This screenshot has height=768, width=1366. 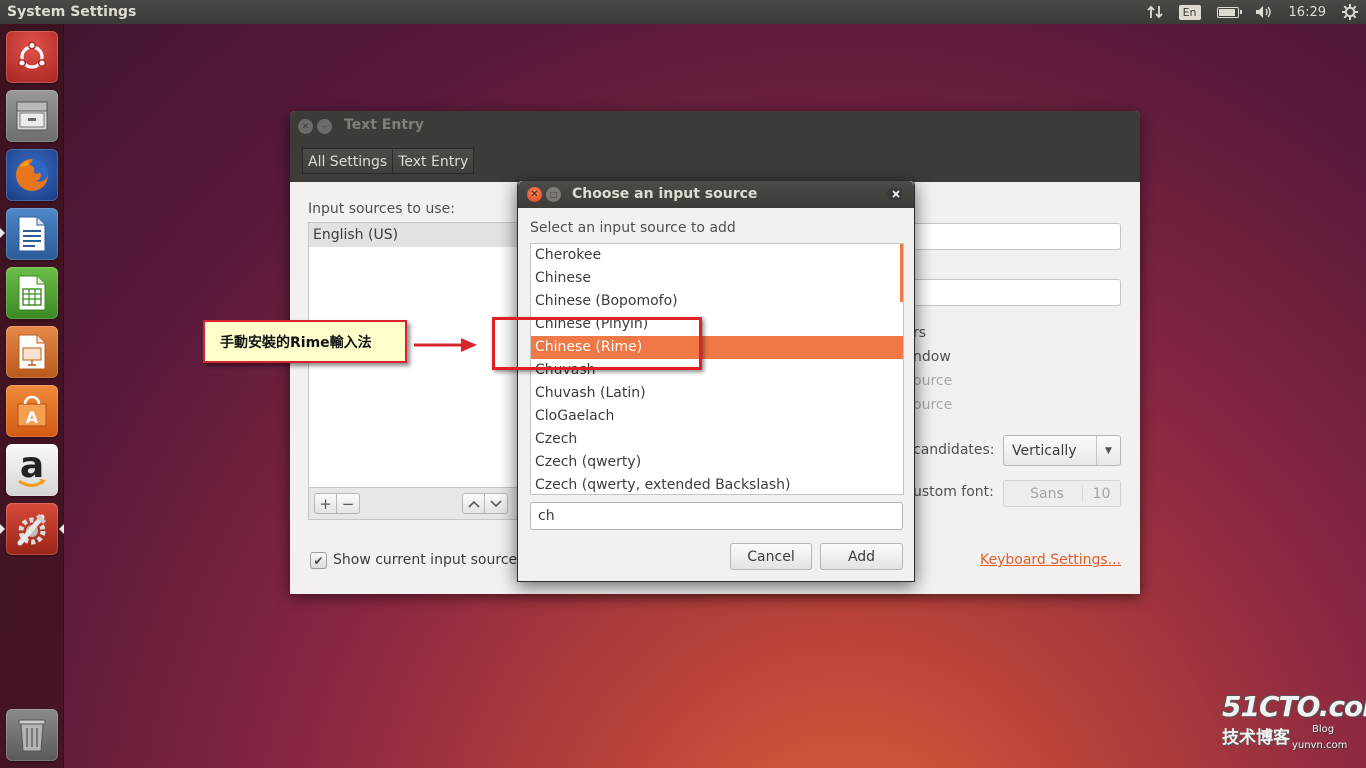 I want to click on dialog-prompt: Select an input source to add, so click(x=633, y=228).